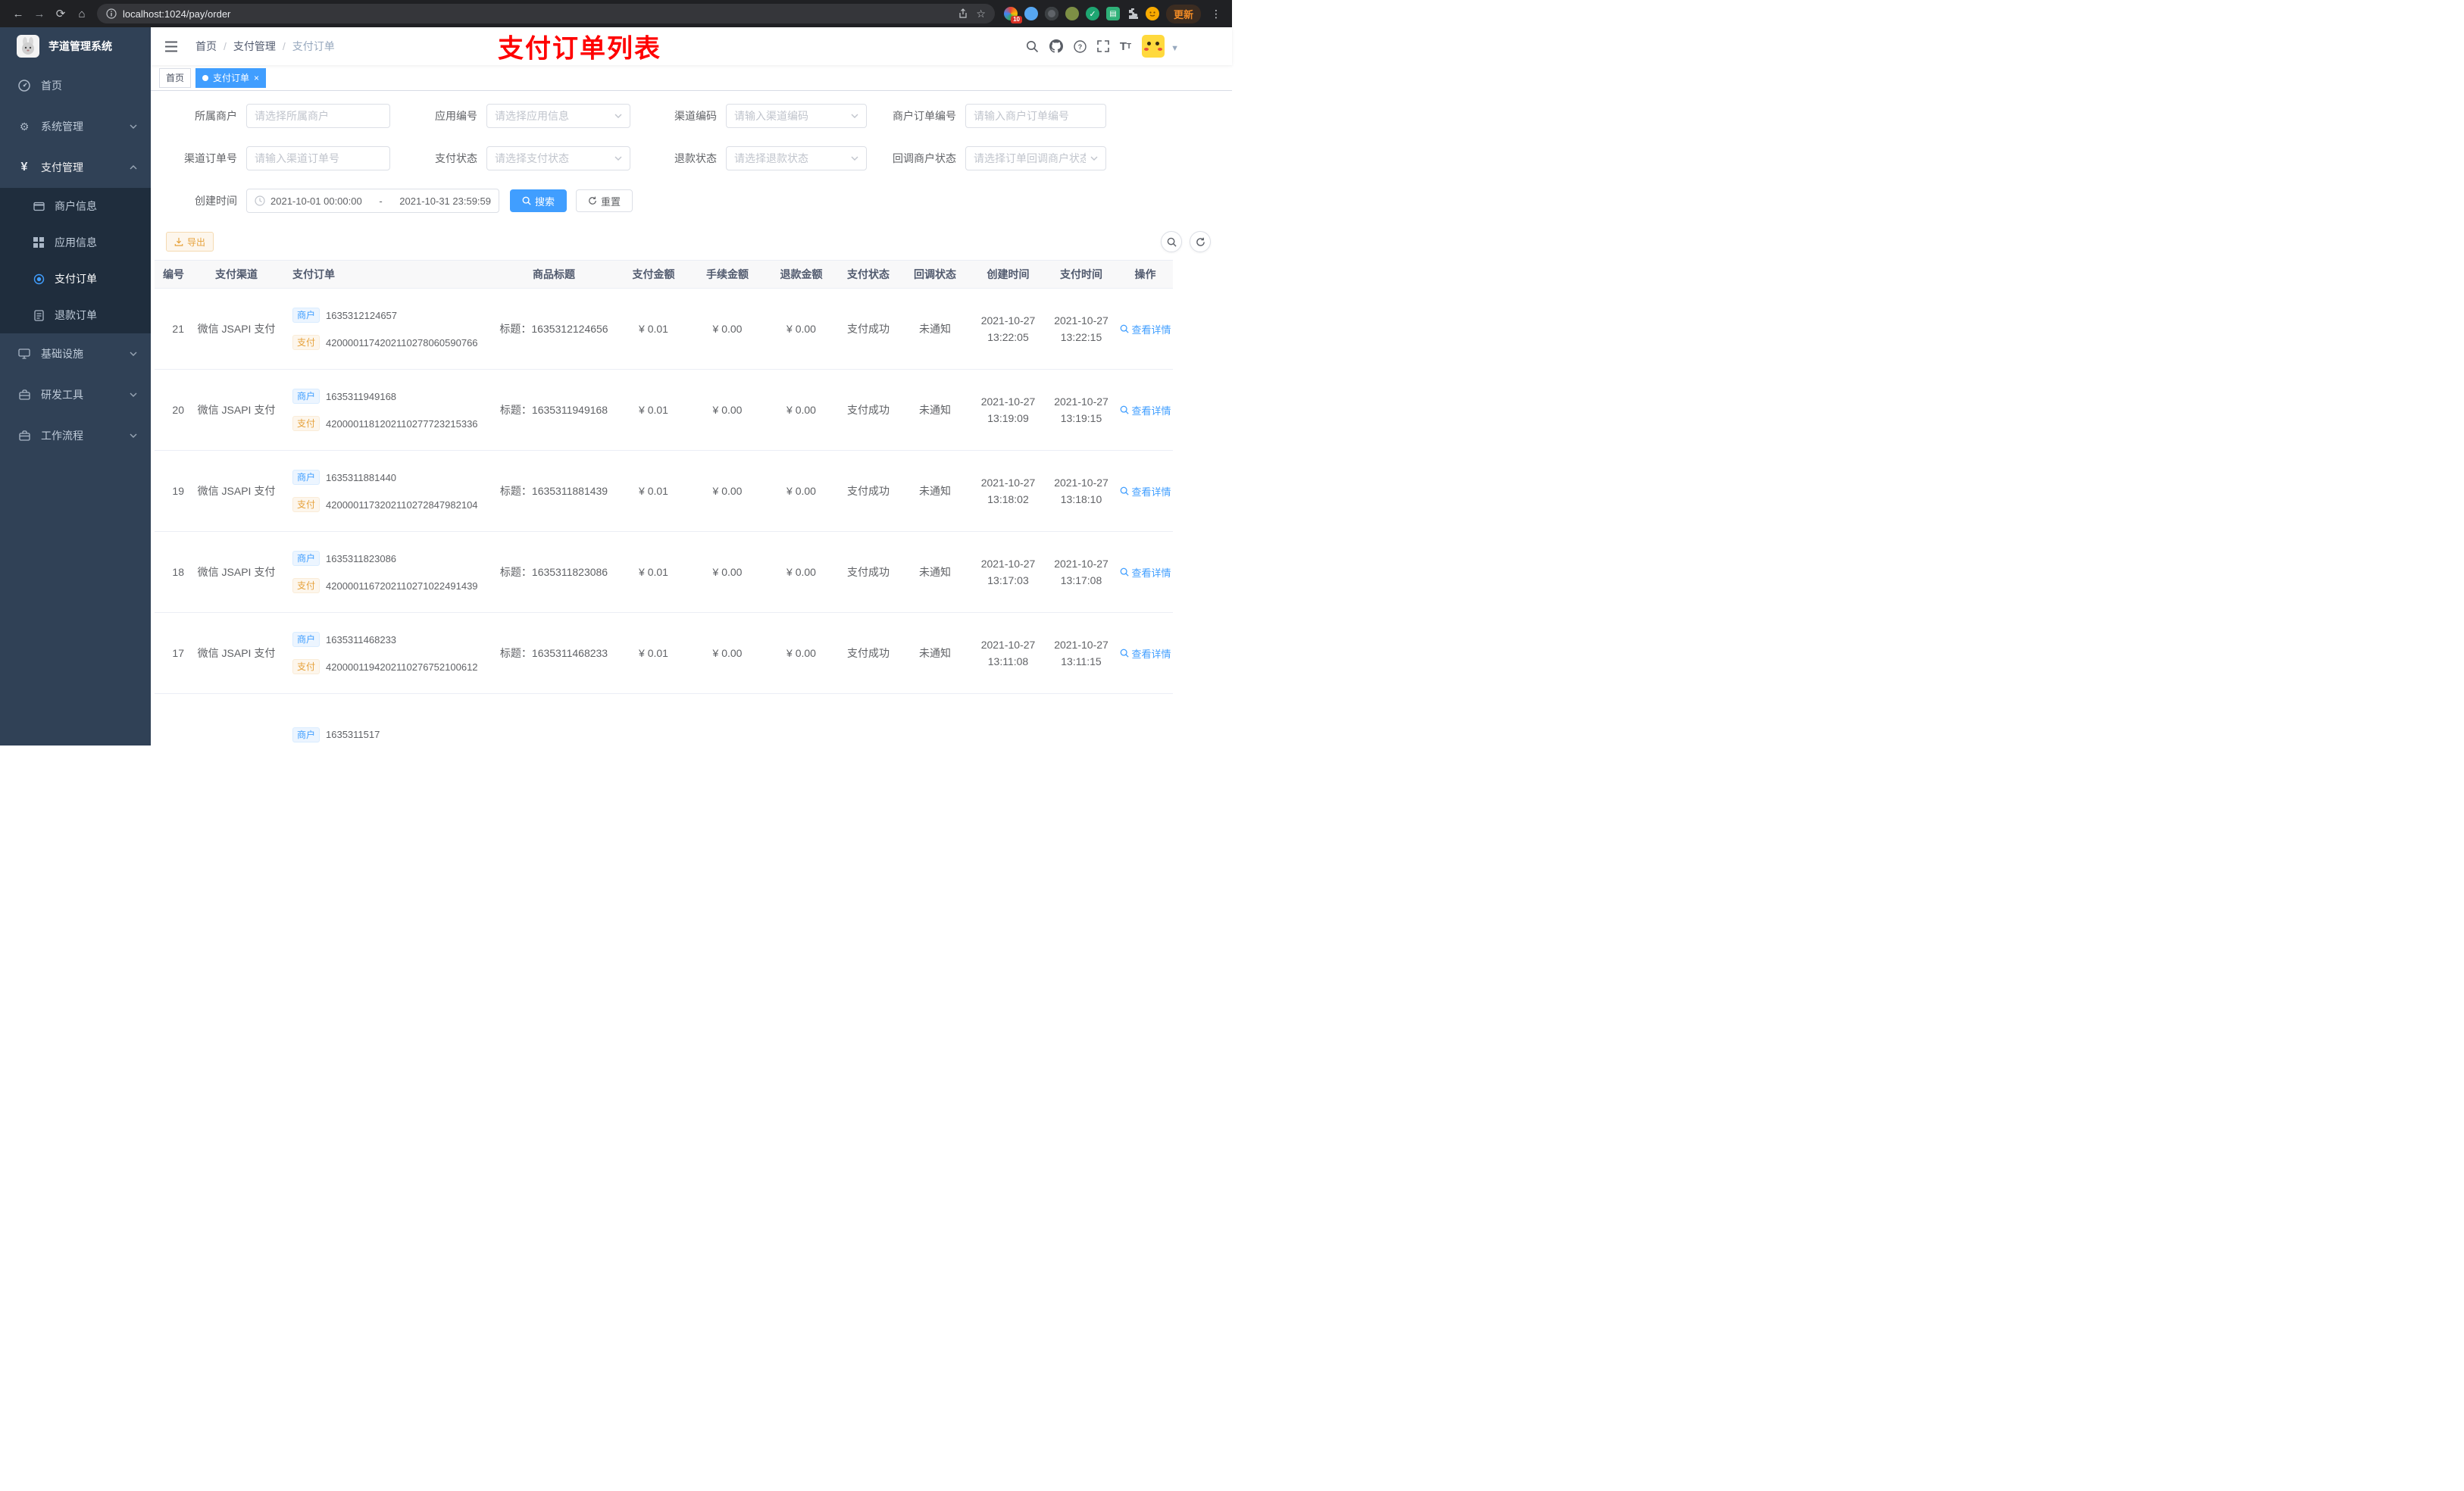 Image resolution: width=2464 pixels, height=1491 pixels. What do you see at coordinates (256, 78) in the screenshot?
I see `close-icon: ×` at bounding box center [256, 78].